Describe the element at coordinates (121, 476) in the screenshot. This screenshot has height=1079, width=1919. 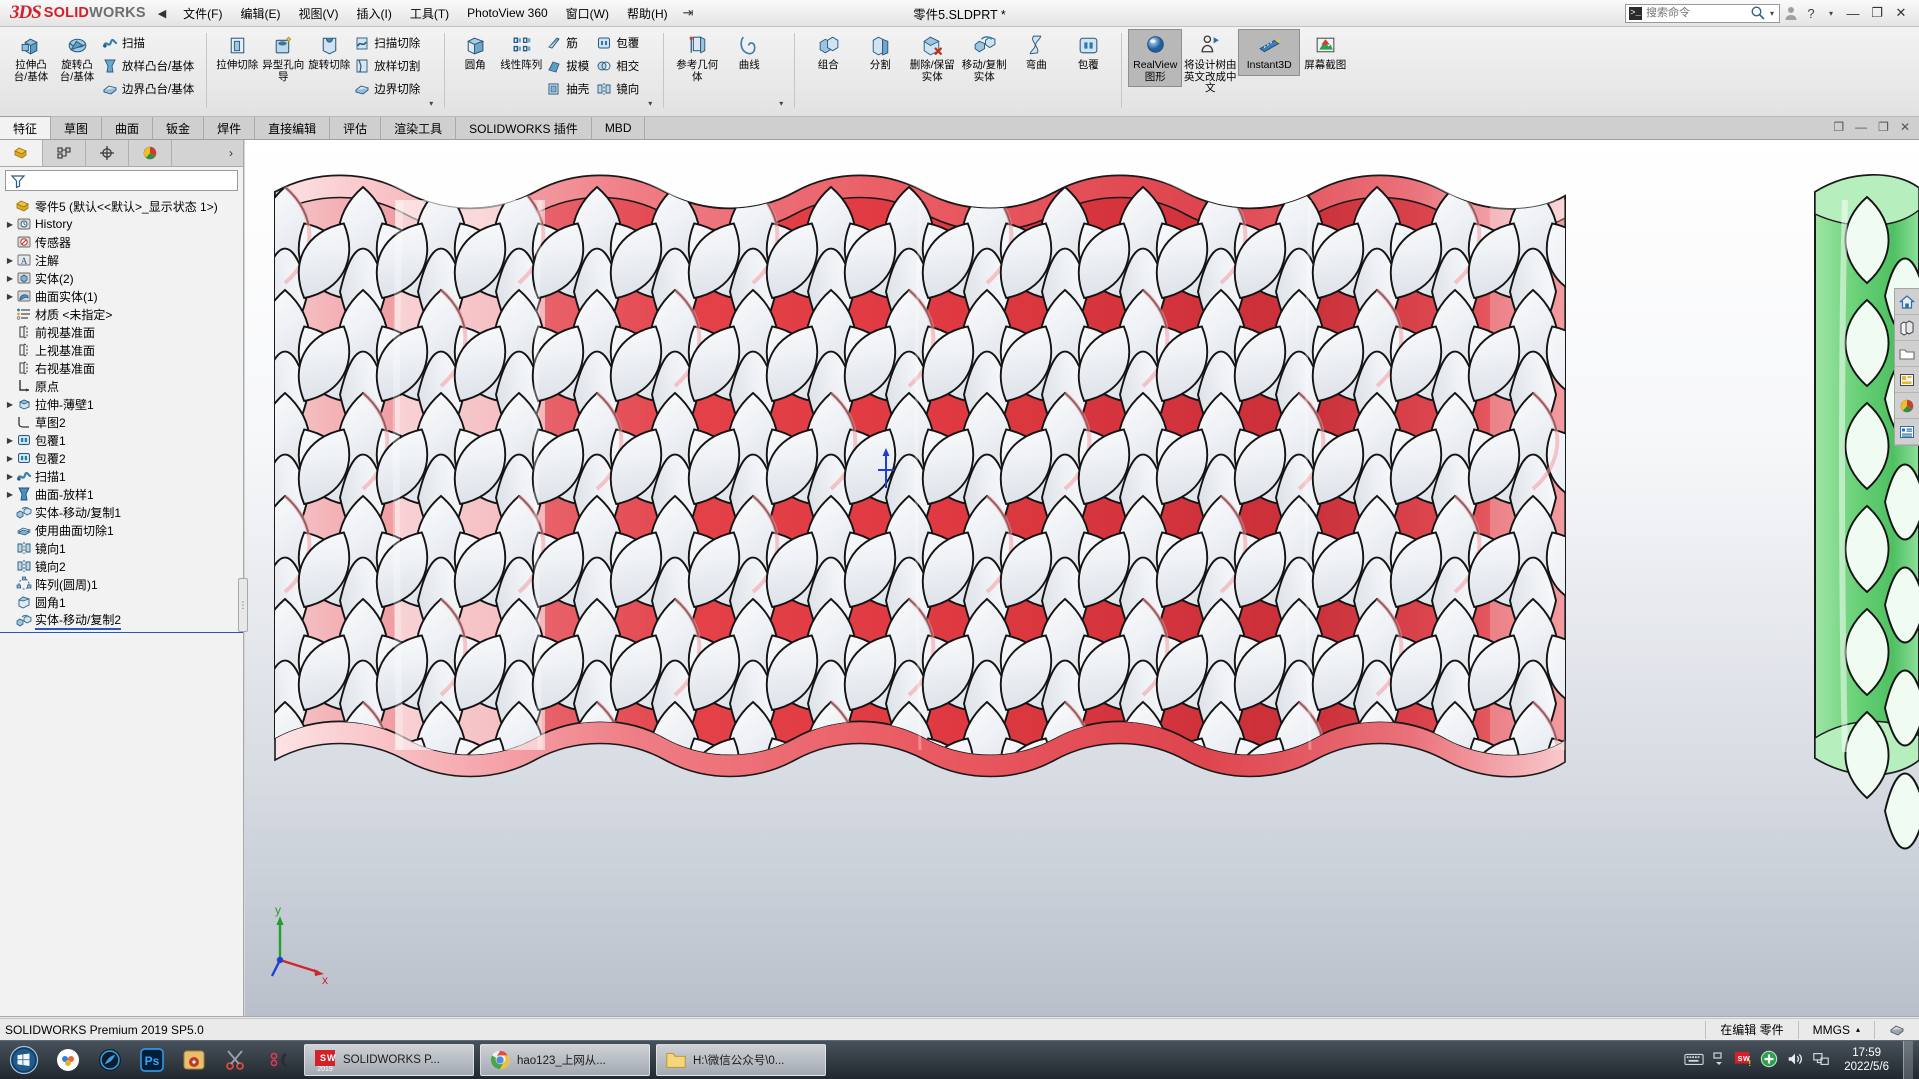
I see `tree-item-sweep1: ▶ 扫描1` at that location.